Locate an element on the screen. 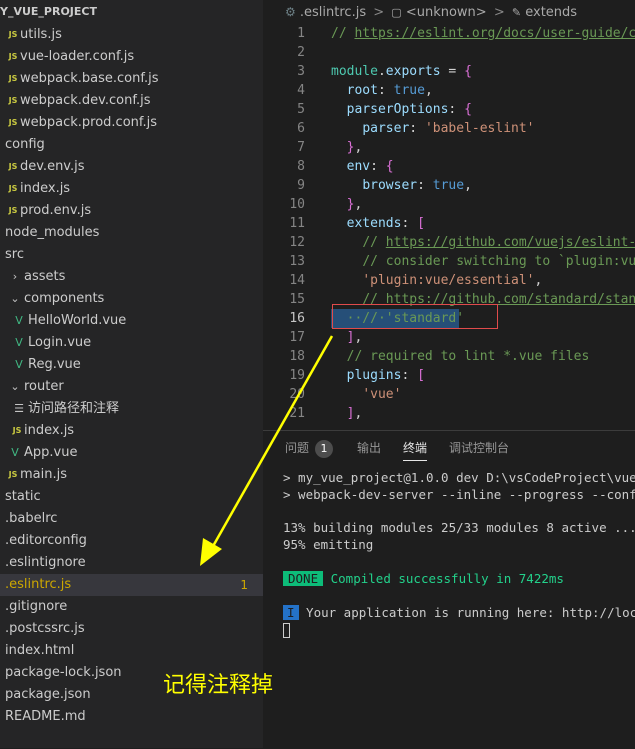 The width and height of the screenshot is (635, 749). code-token: extends is located at coordinates (374, 223).